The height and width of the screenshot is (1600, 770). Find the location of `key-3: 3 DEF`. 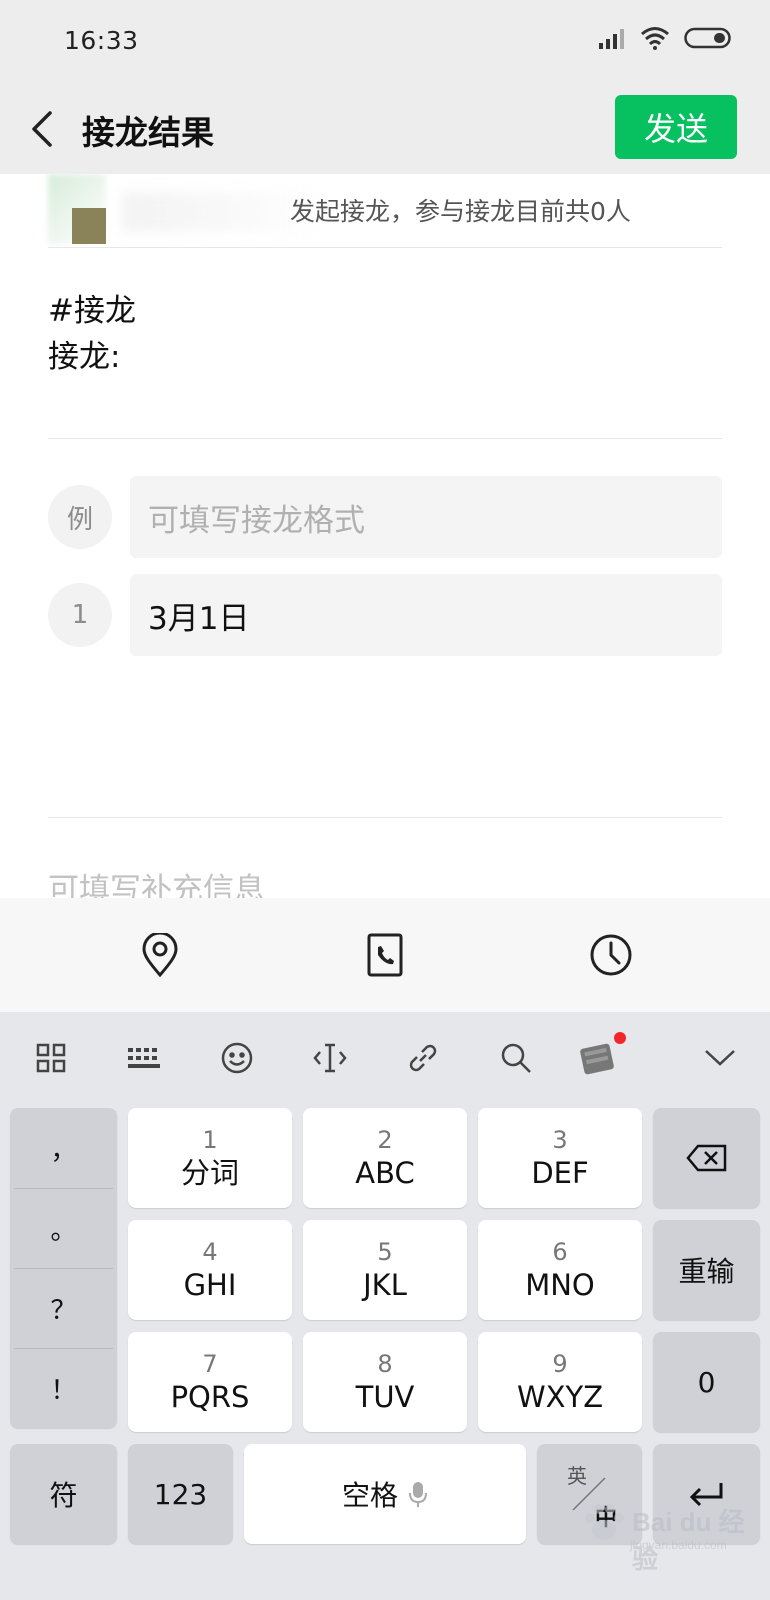

key-3: 3 DEF is located at coordinates (560, 1158).